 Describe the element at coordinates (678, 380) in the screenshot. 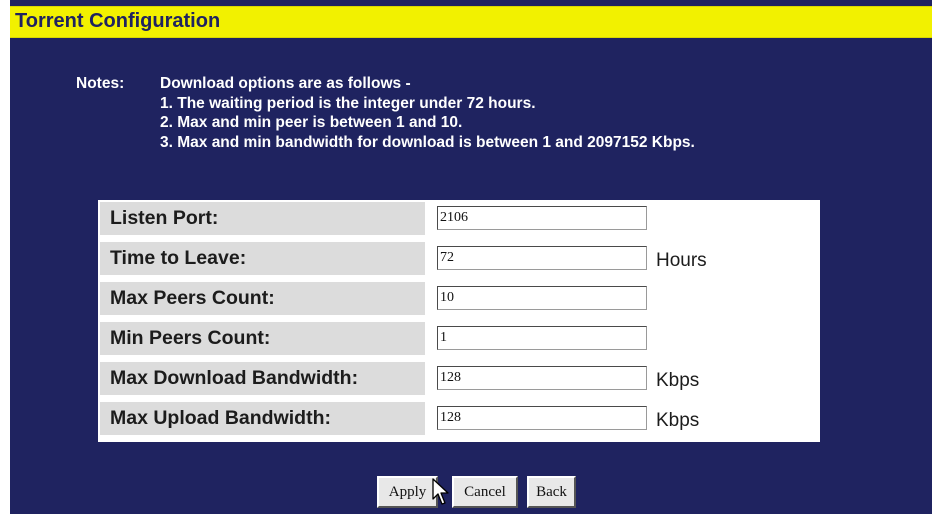

I see `max-download-unit: Kbps` at that location.